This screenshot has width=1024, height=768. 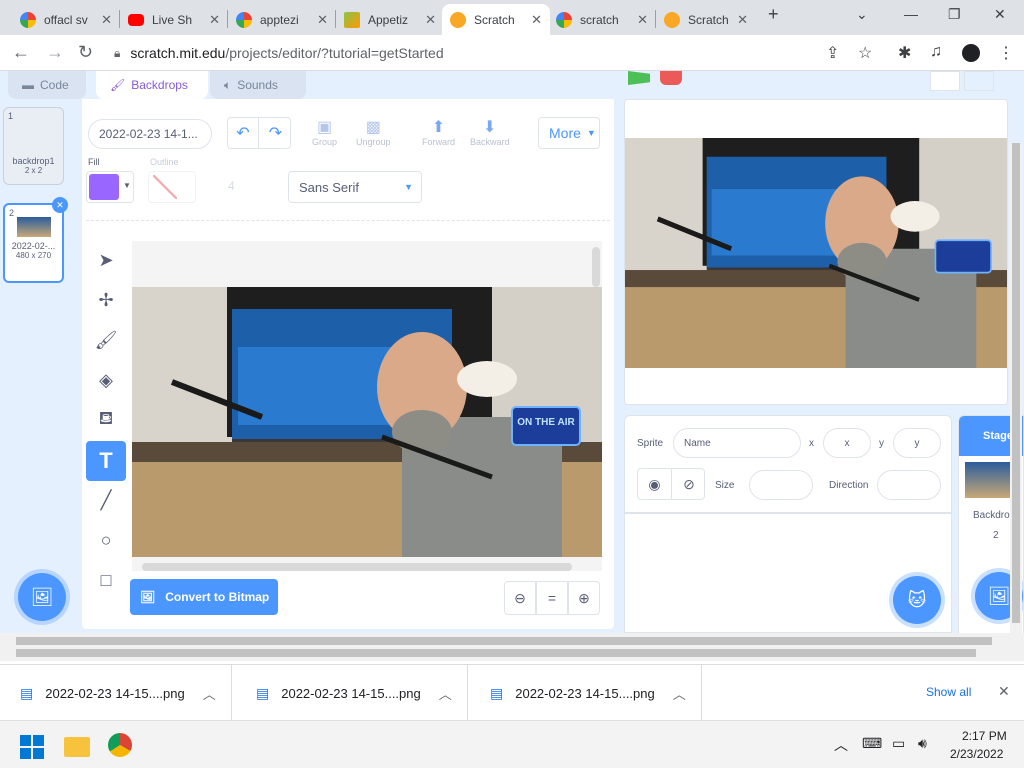 What do you see at coordinates (922, 743) in the screenshot?
I see `volume-icon: 🔊︎` at bounding box center [922, 743].